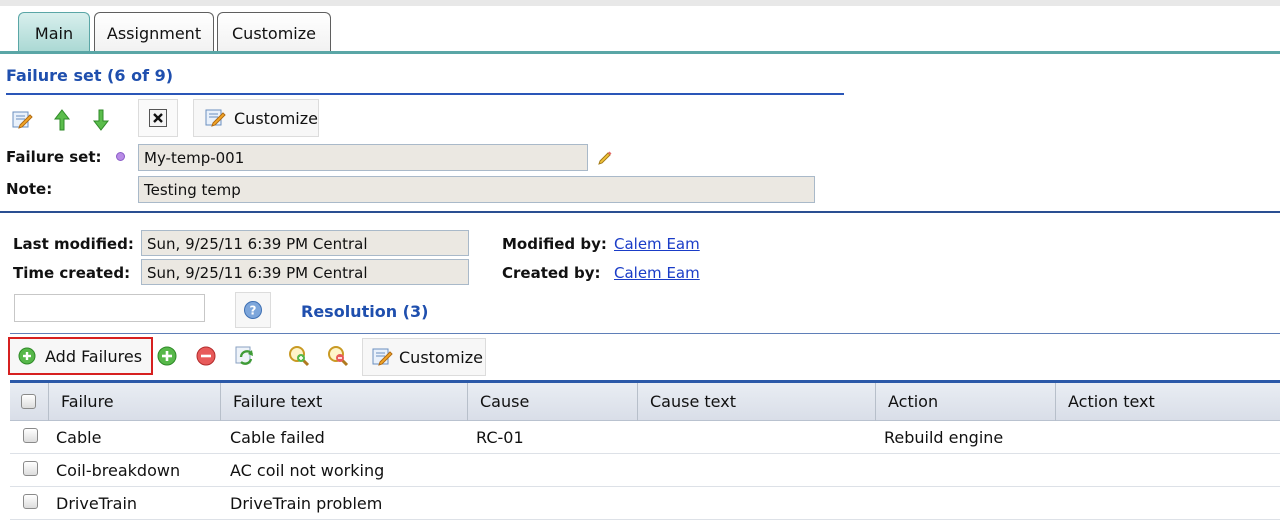 This screenshot has height=528, width=1280. Describe the element at coordinates (120, 156) in the screenshot. I see `required-dot-icon` at that location.